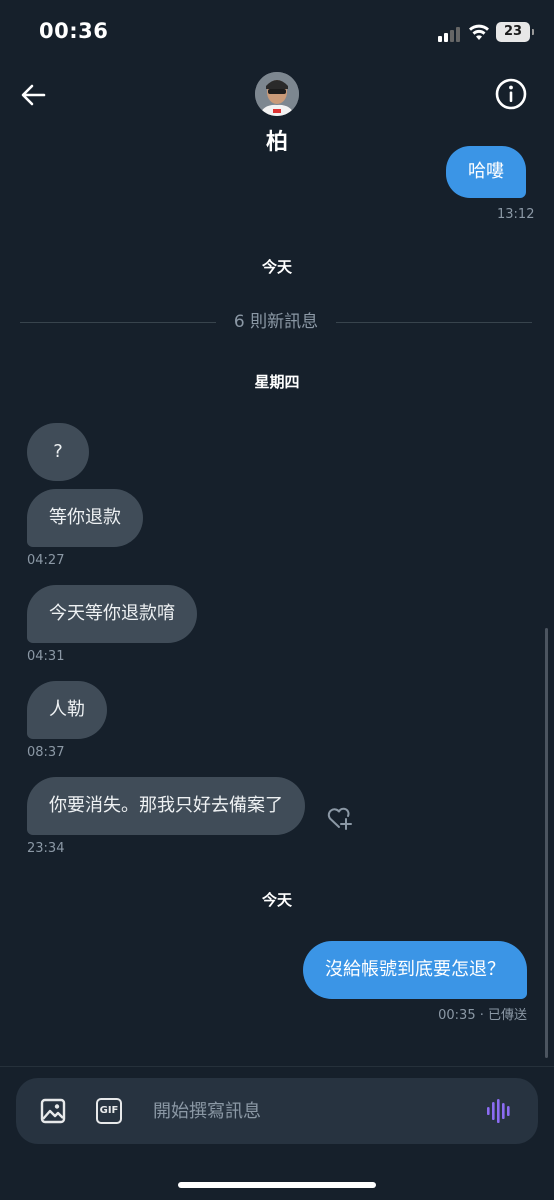  What do you see at coordinates (74, 31) in the screenshot?
I see `status-time: 00:36` at bounding box center [74, 31].